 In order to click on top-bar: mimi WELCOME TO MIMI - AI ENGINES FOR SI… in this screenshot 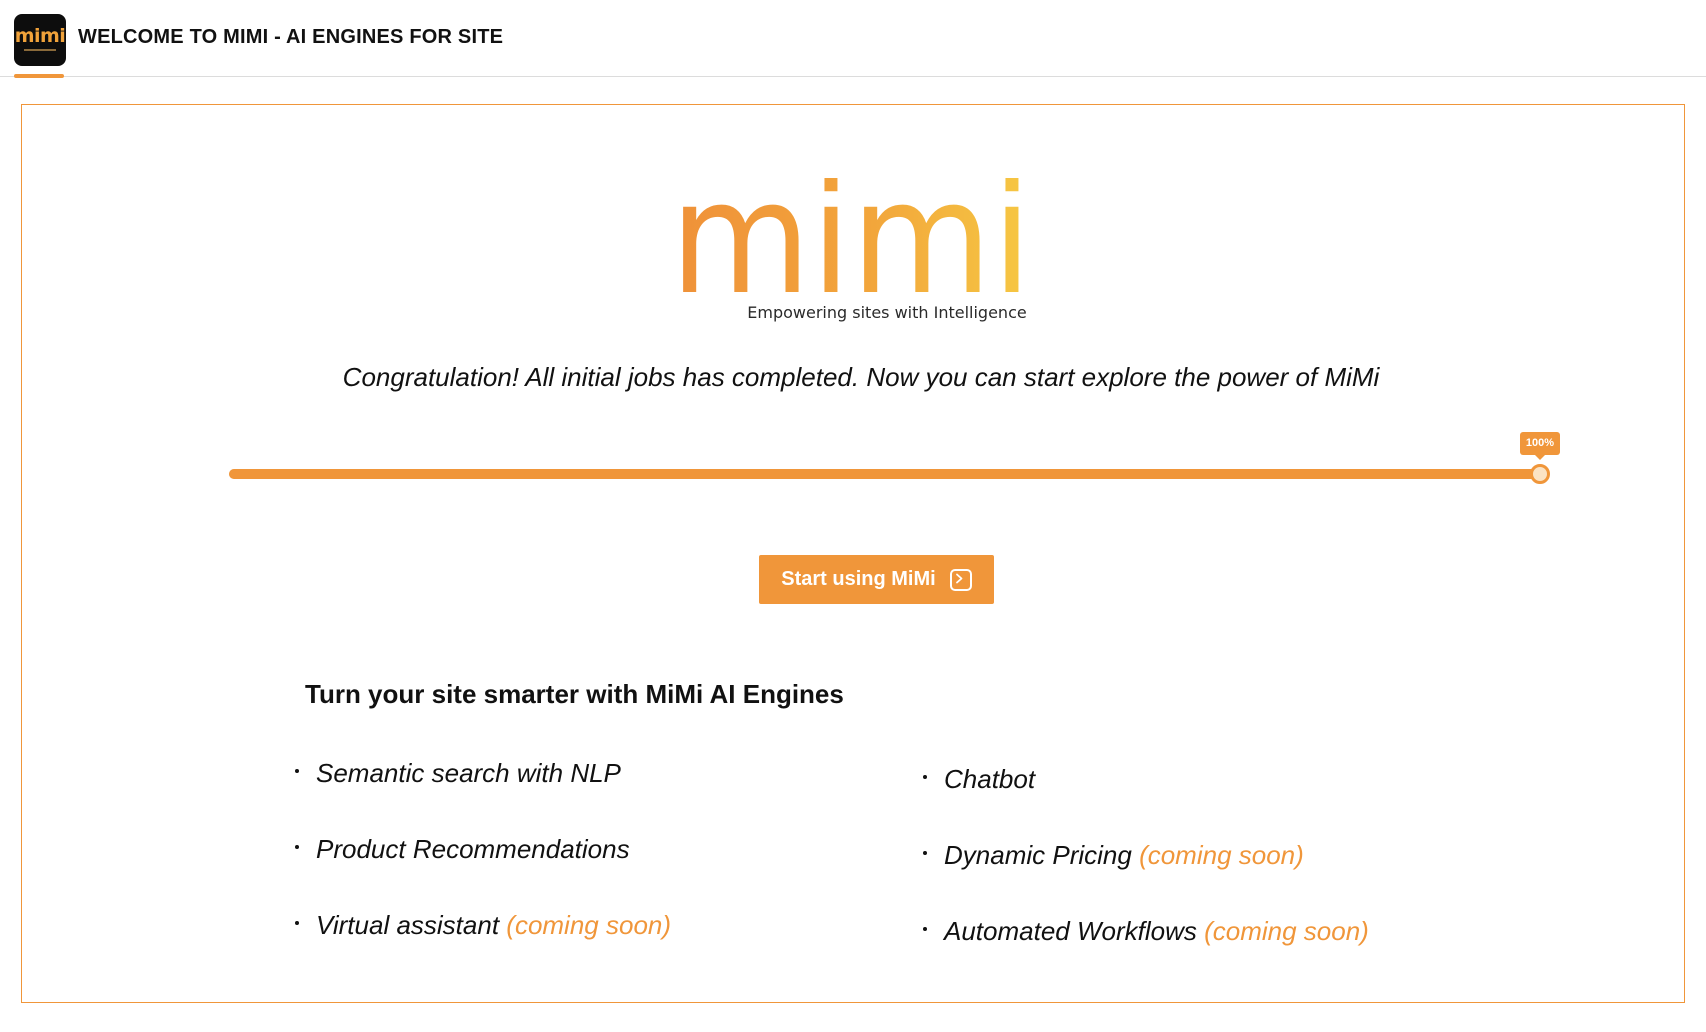, I will do `click(853, 39)`.